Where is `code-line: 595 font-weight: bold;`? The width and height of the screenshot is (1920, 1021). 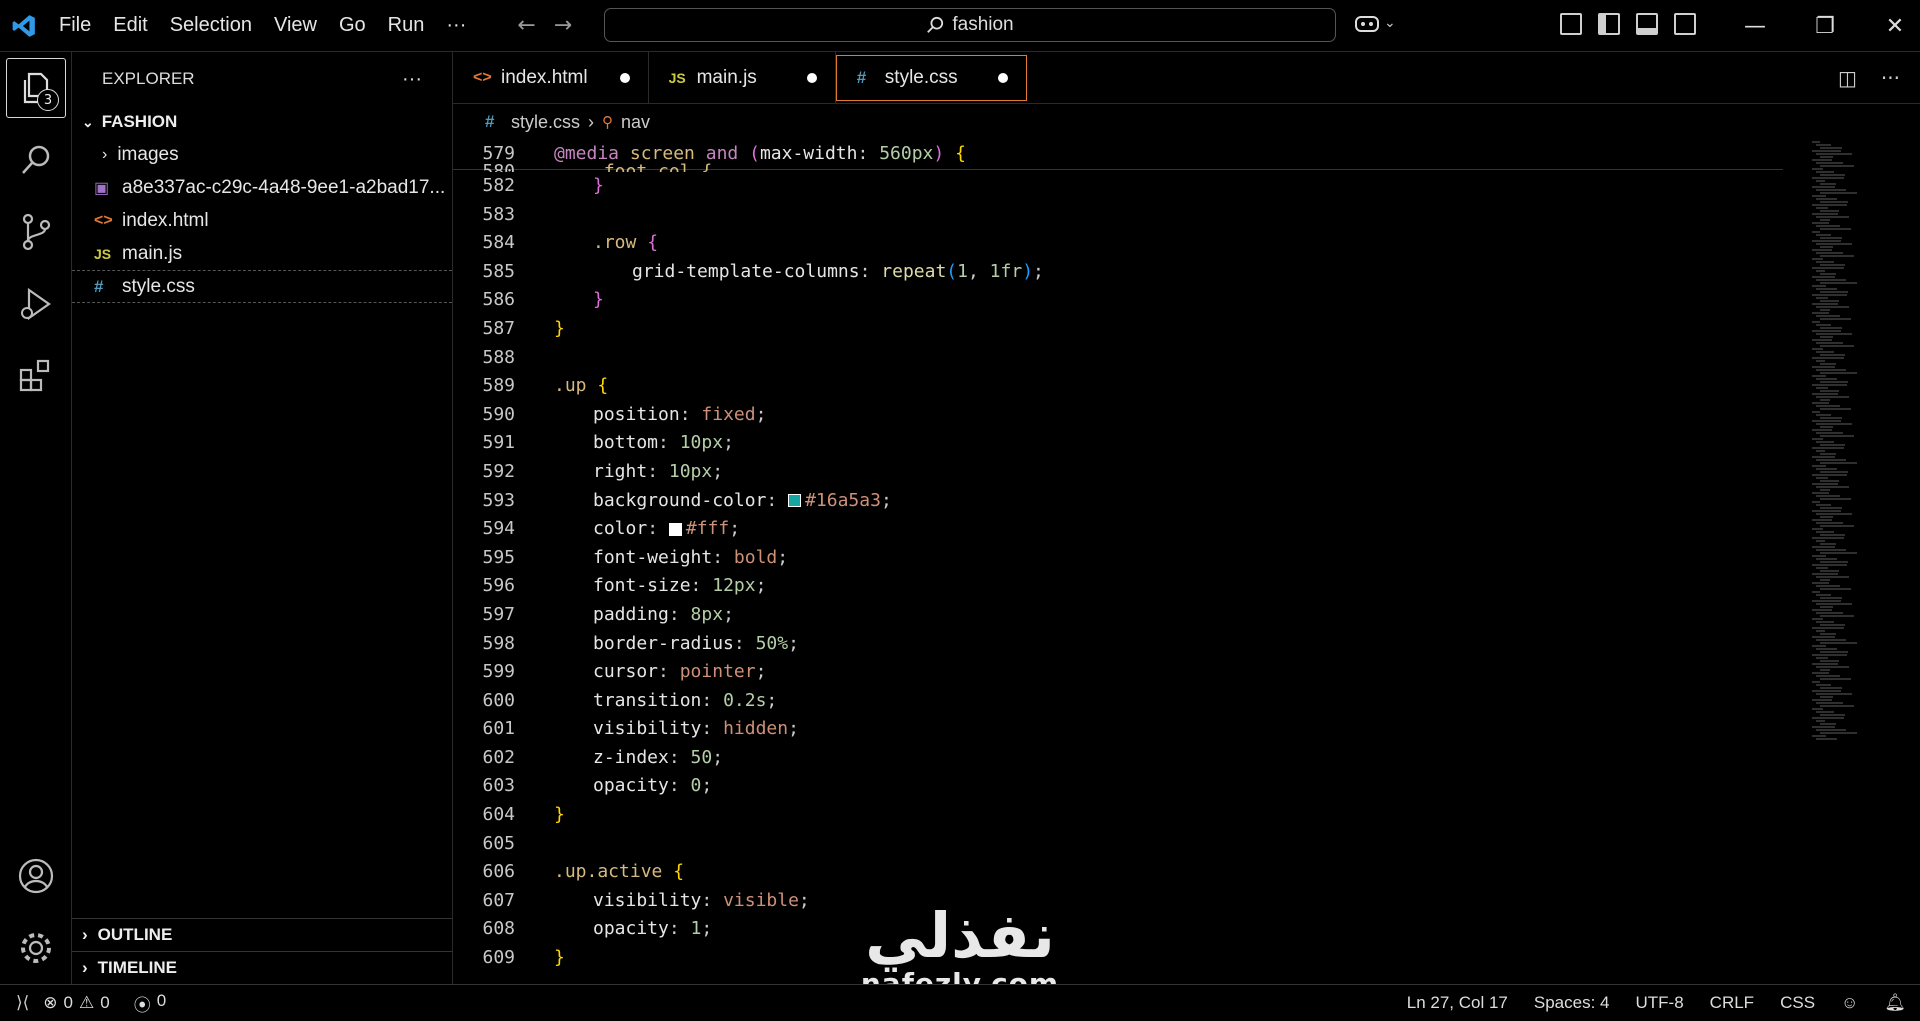 code-line: 595 font-weight: bold; is located at coordinates (635, 557).